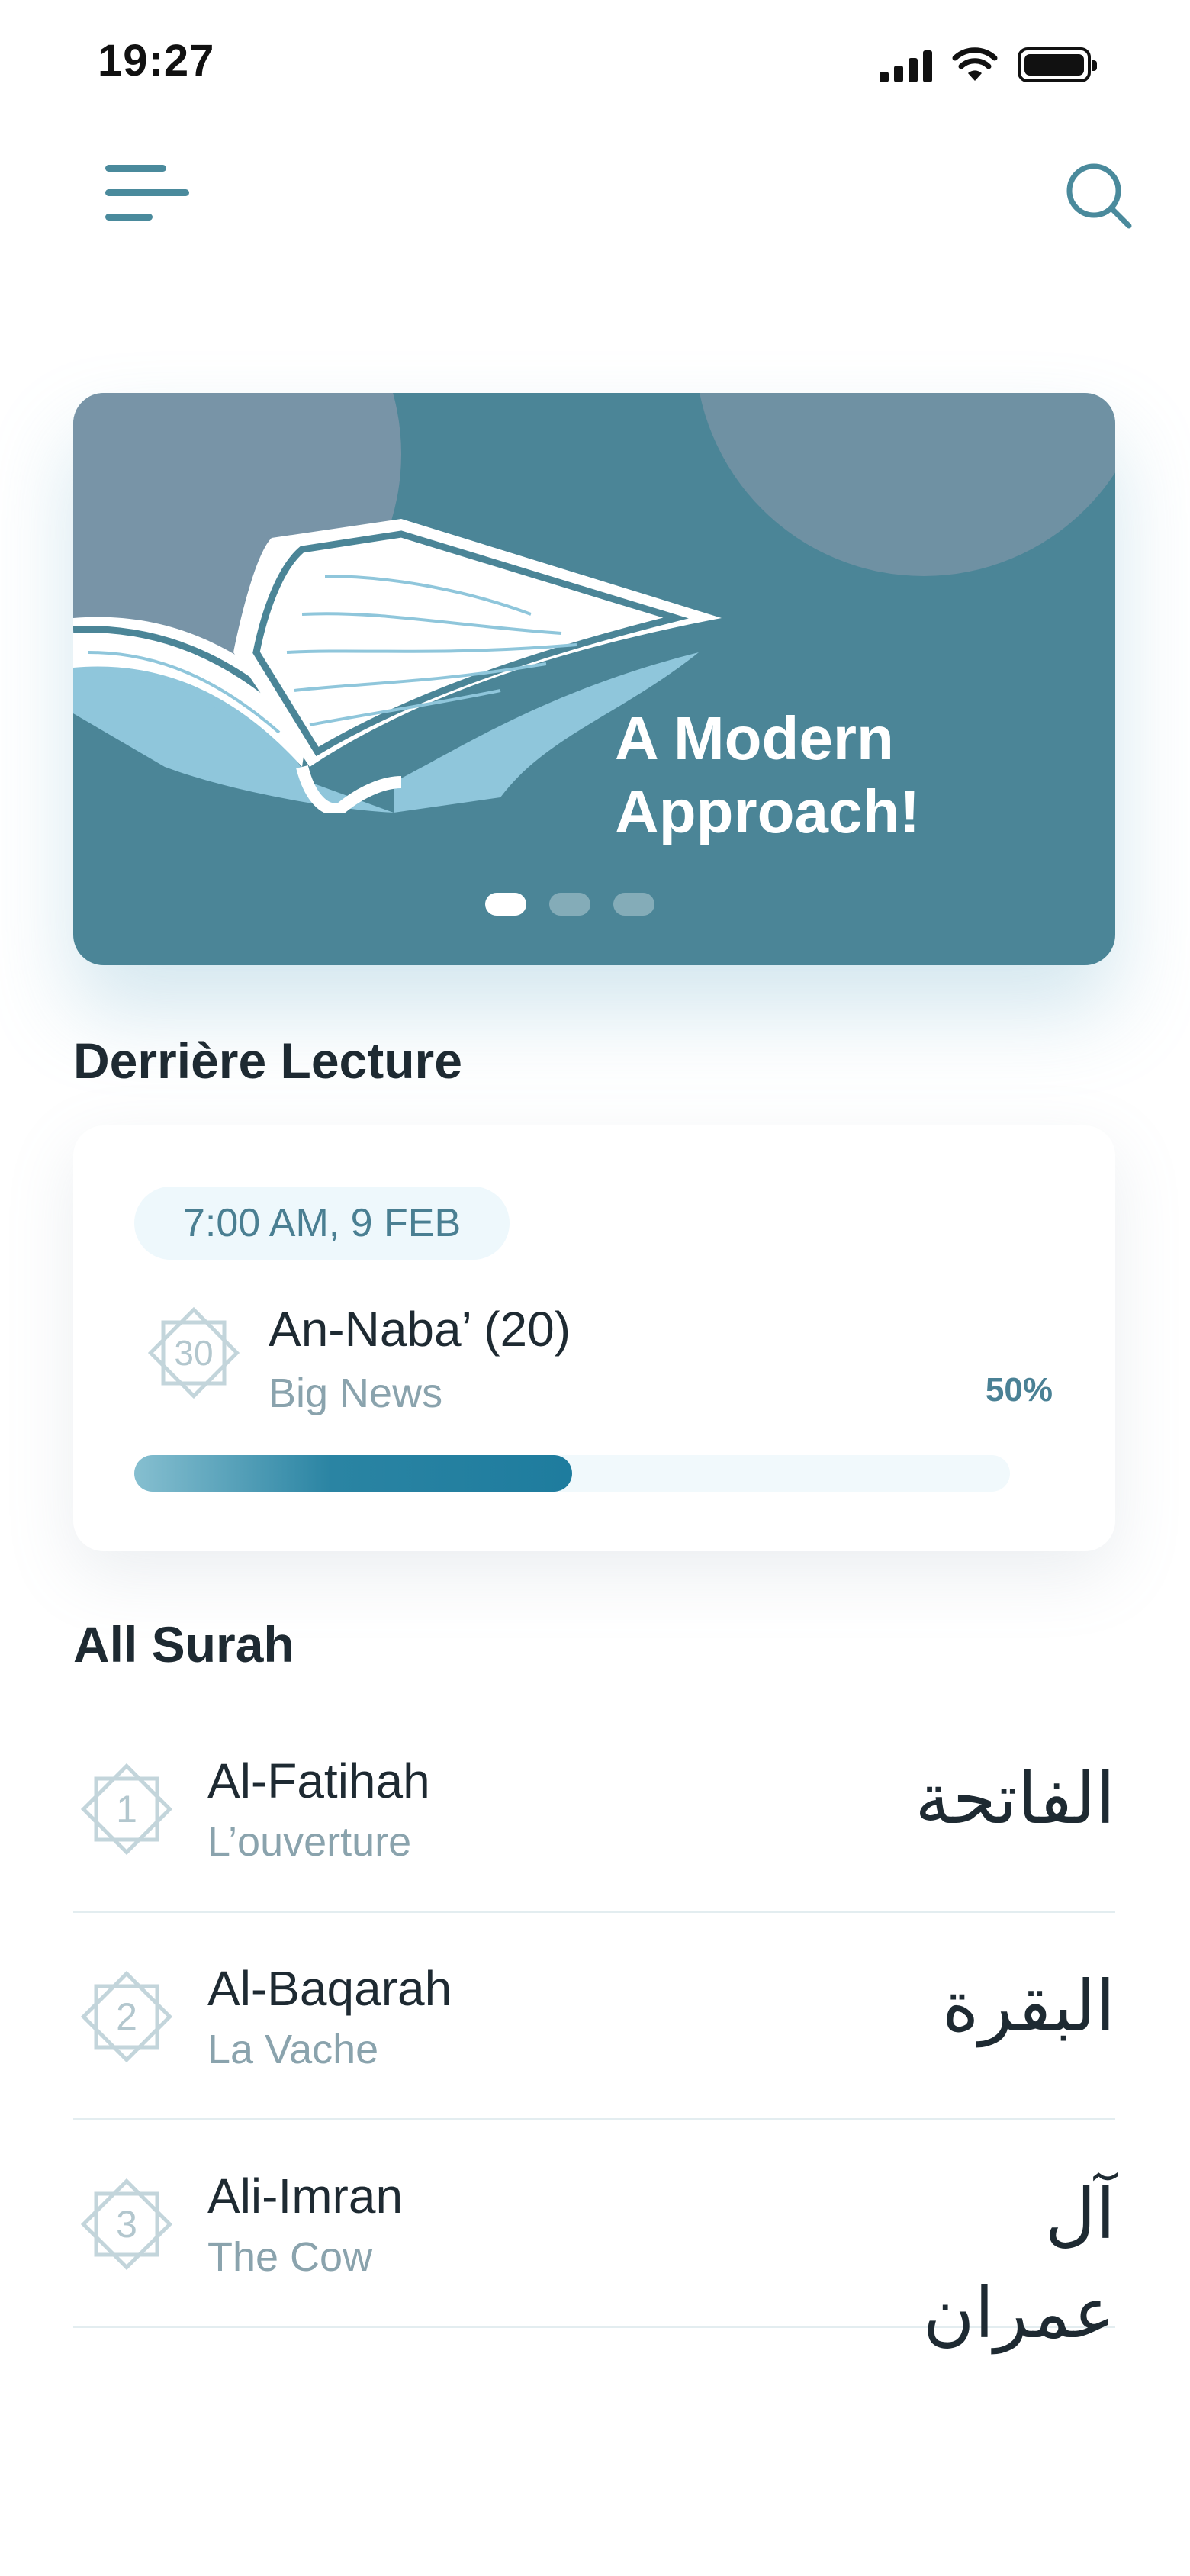 This screenshot has width=1190, height=2576. Describe the element at coordinates (305, 2196) in the screenshot. I see `surah-name: Ali-Imran` at that location.